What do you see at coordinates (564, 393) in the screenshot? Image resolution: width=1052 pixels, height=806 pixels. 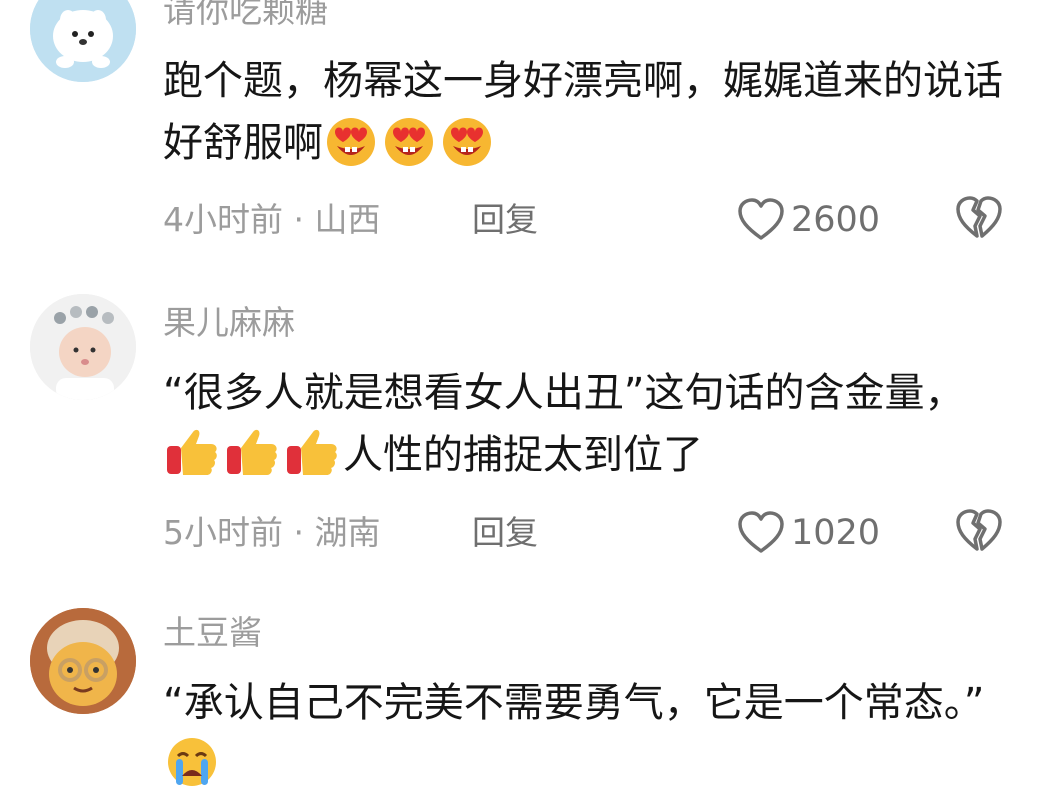 I see `comment-text-content: “很多人就是想看女人出丑”这句话的含金量，` at bounding box center [564, 393].